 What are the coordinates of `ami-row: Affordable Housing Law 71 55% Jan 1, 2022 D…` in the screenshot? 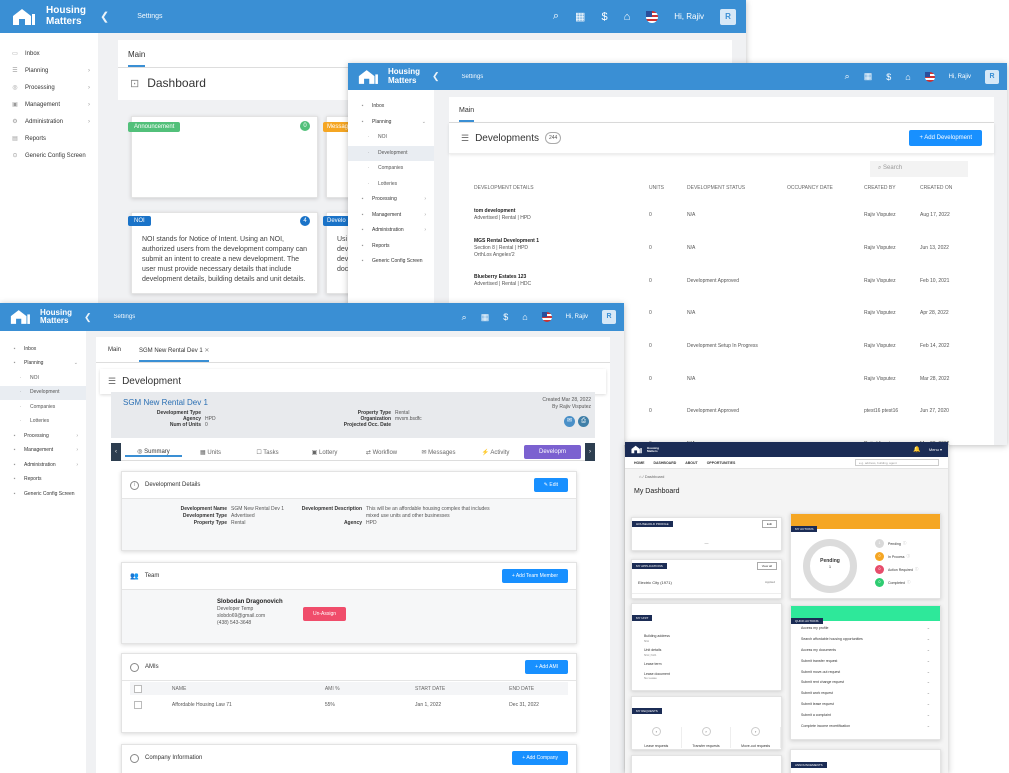 It's located at (349, 705).